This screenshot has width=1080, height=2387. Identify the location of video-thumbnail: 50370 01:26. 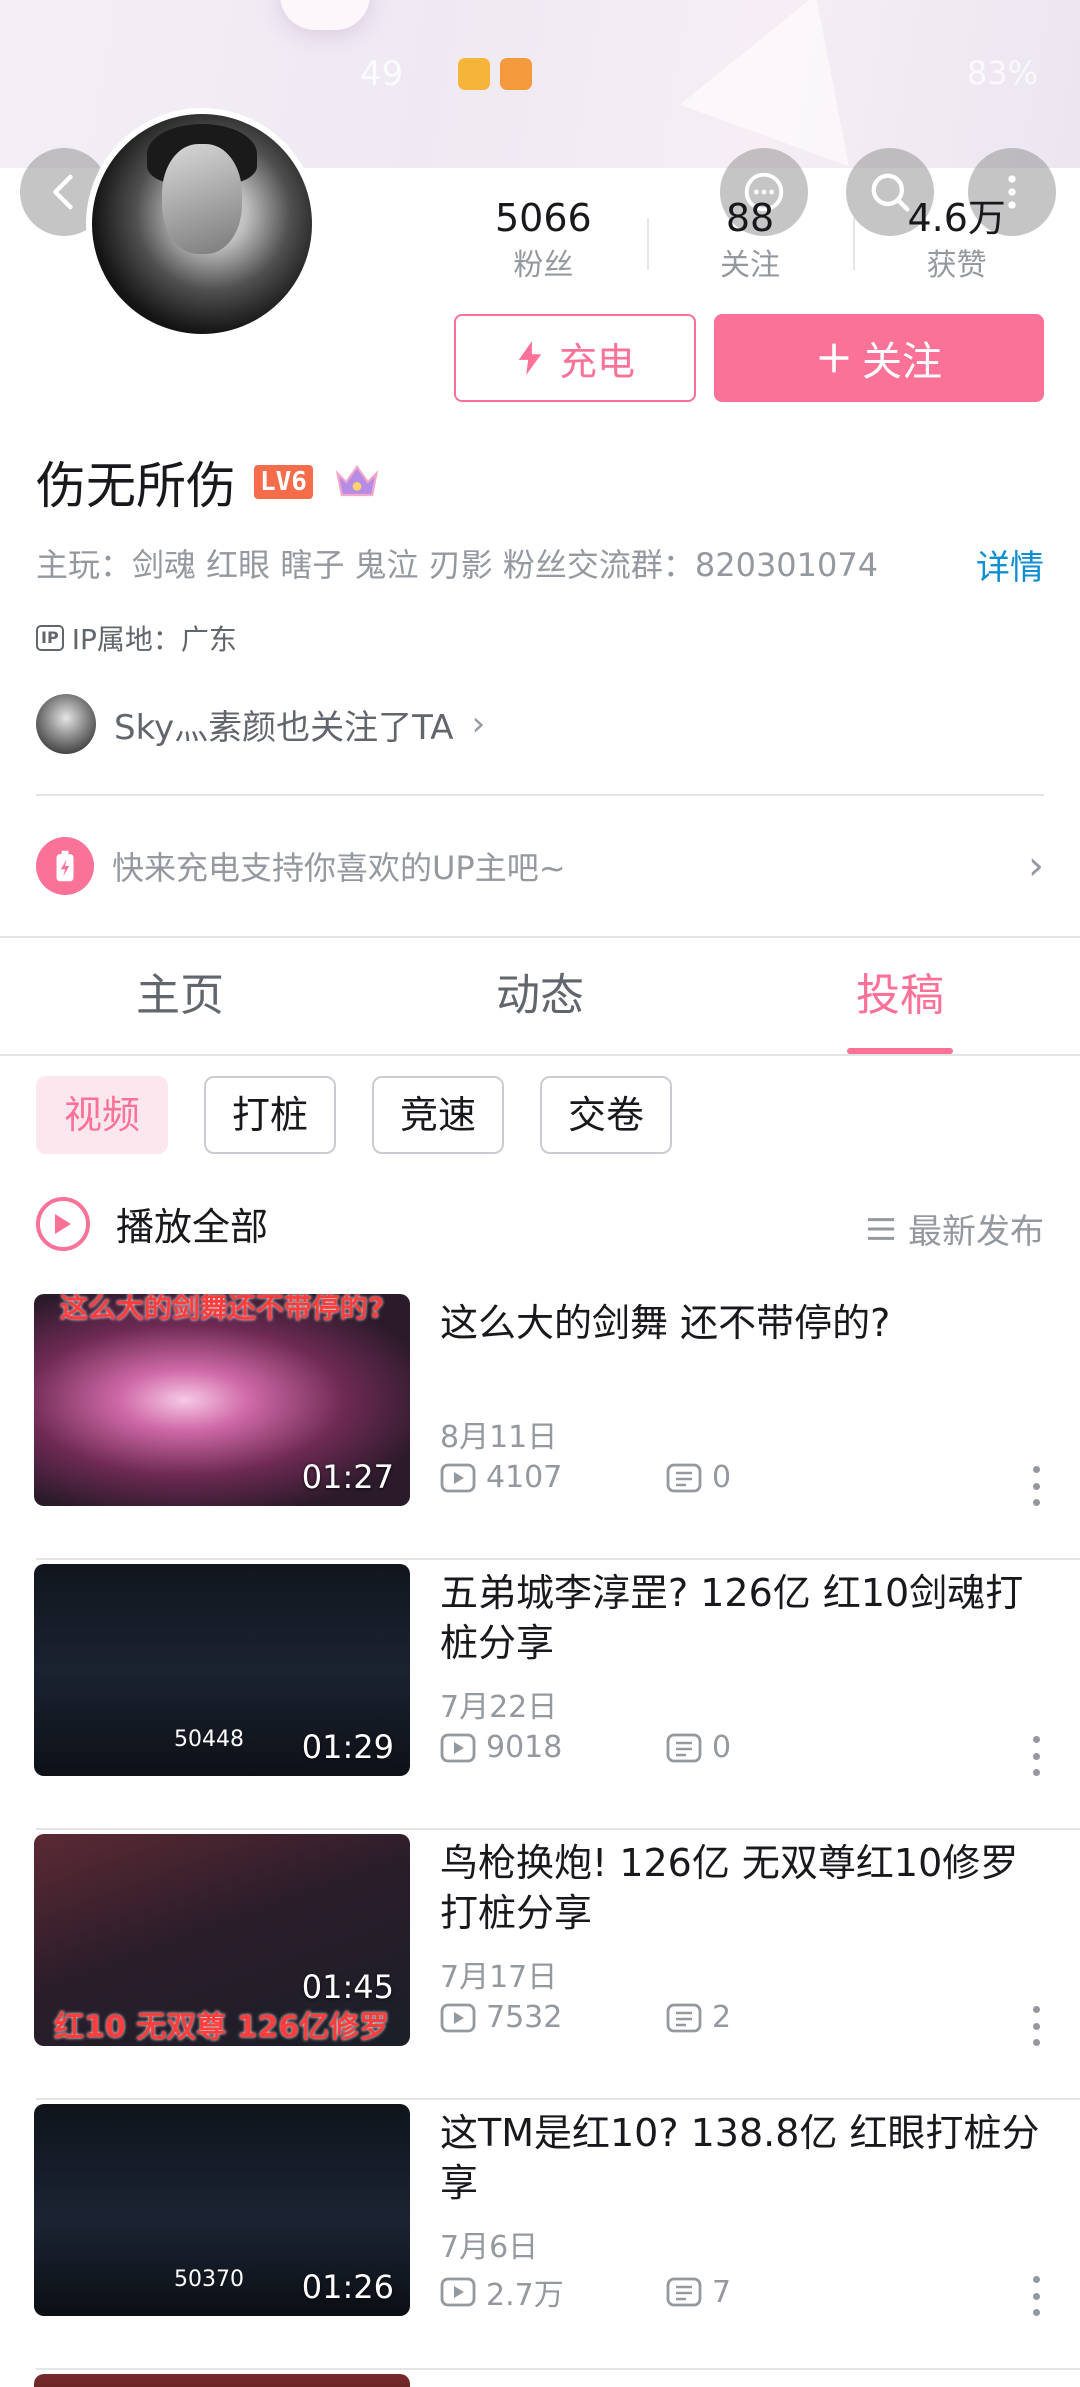
(222, 2210).